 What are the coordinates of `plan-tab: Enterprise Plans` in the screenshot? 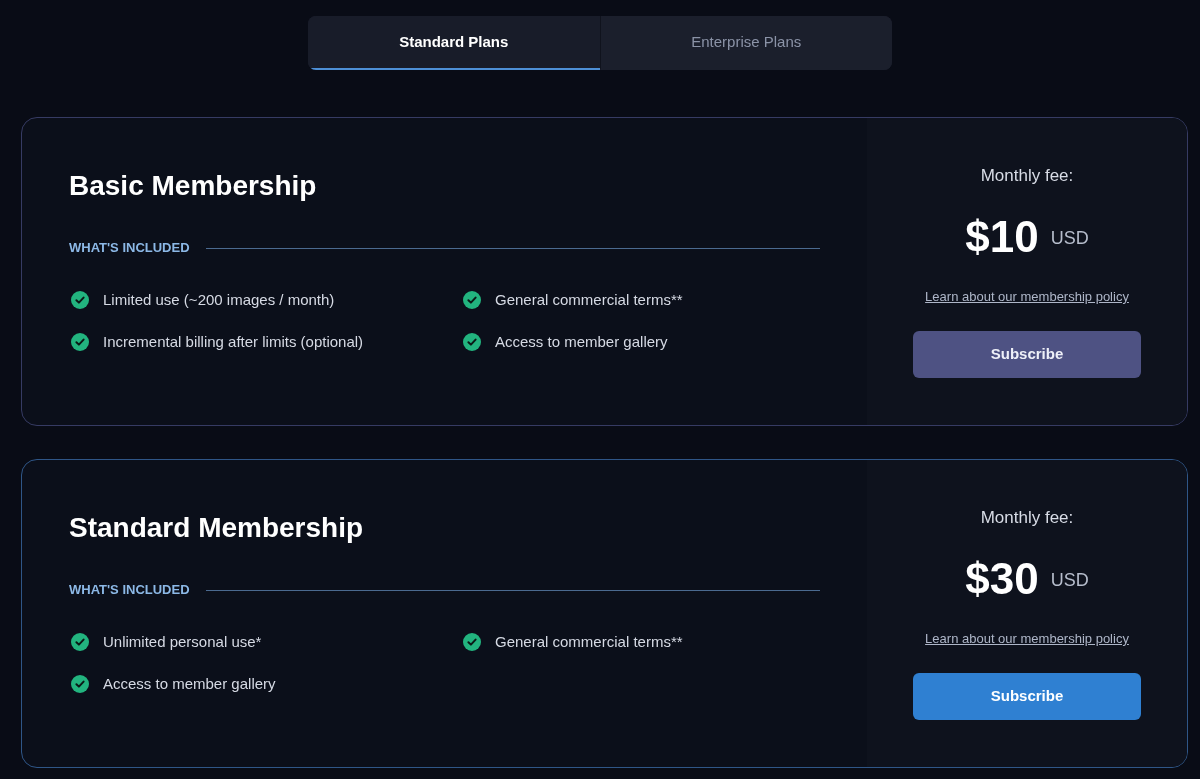 It's located at (745, 43).